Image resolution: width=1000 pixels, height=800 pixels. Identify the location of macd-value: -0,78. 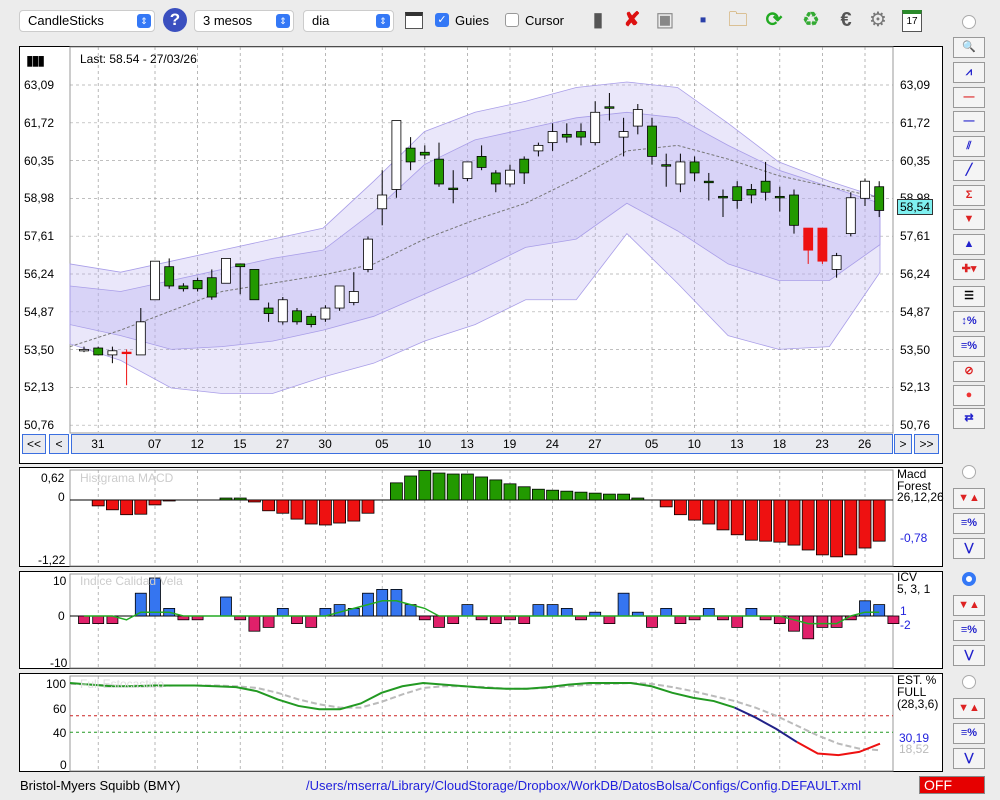
(914, 538).